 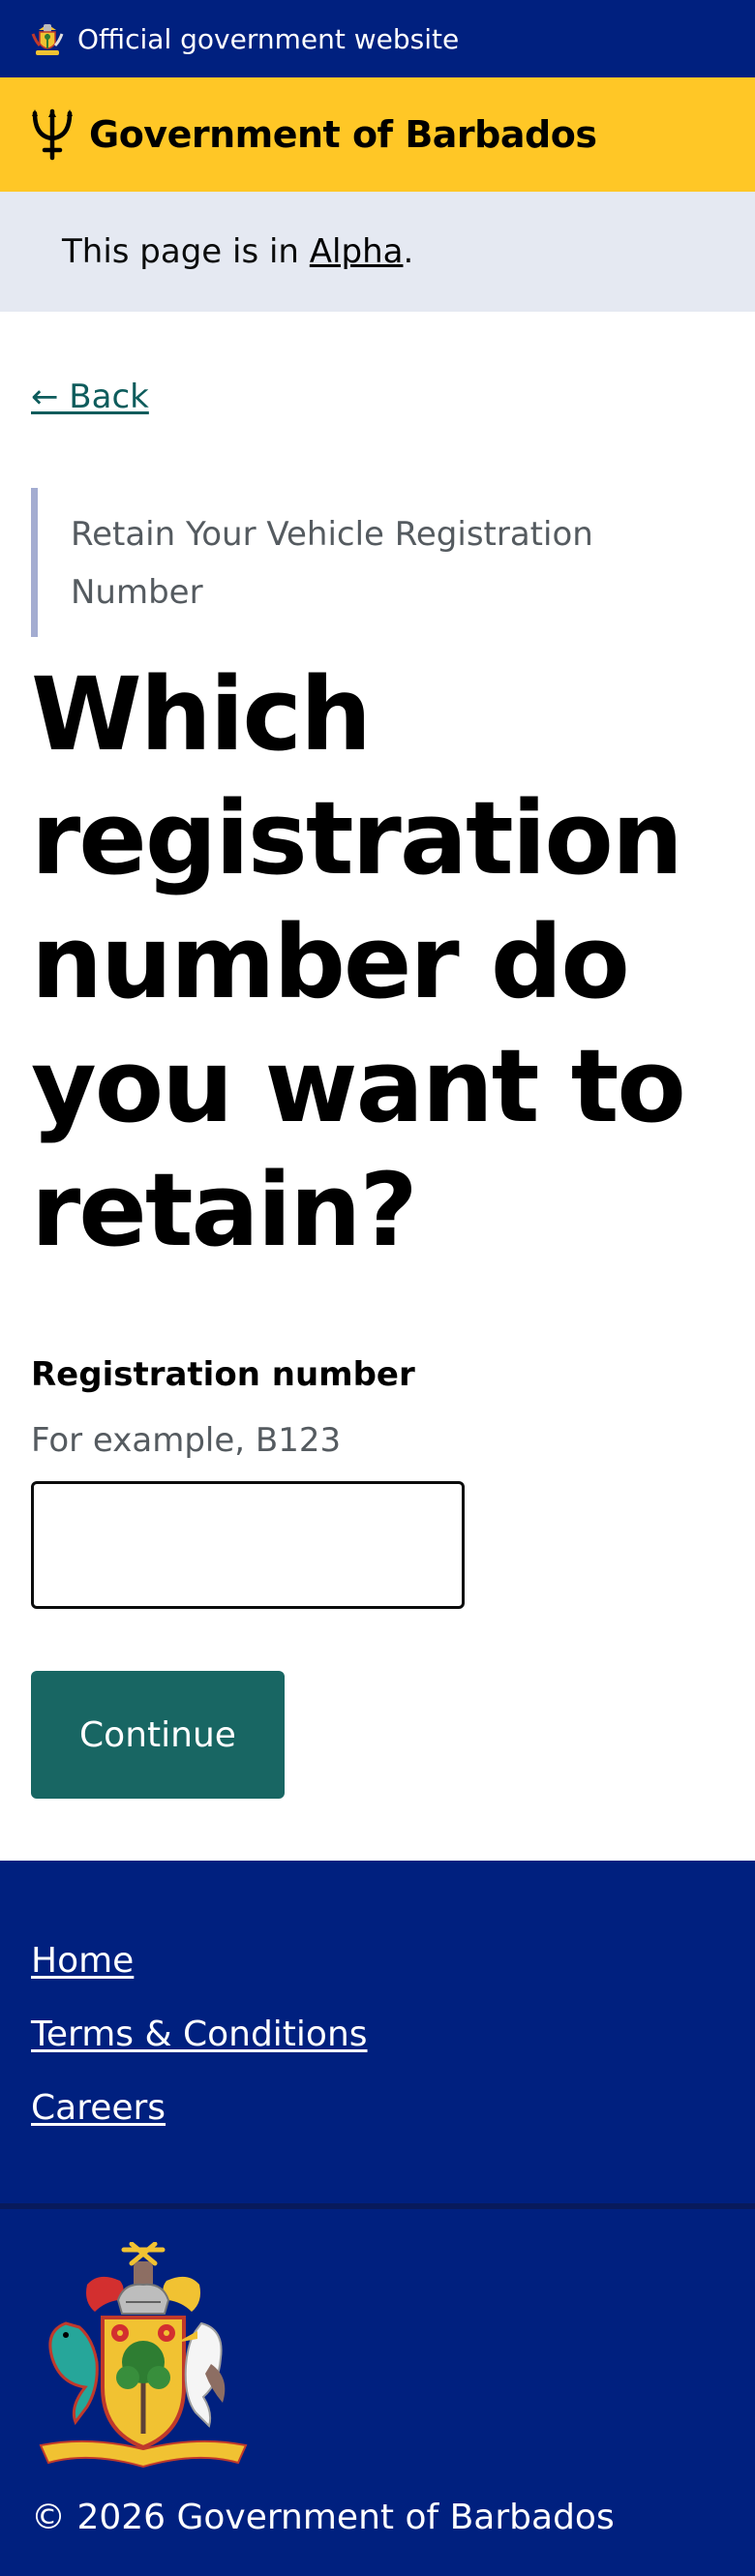 I want to click on phase-banner: This page is in Alpha., so click(x=377, y=252).